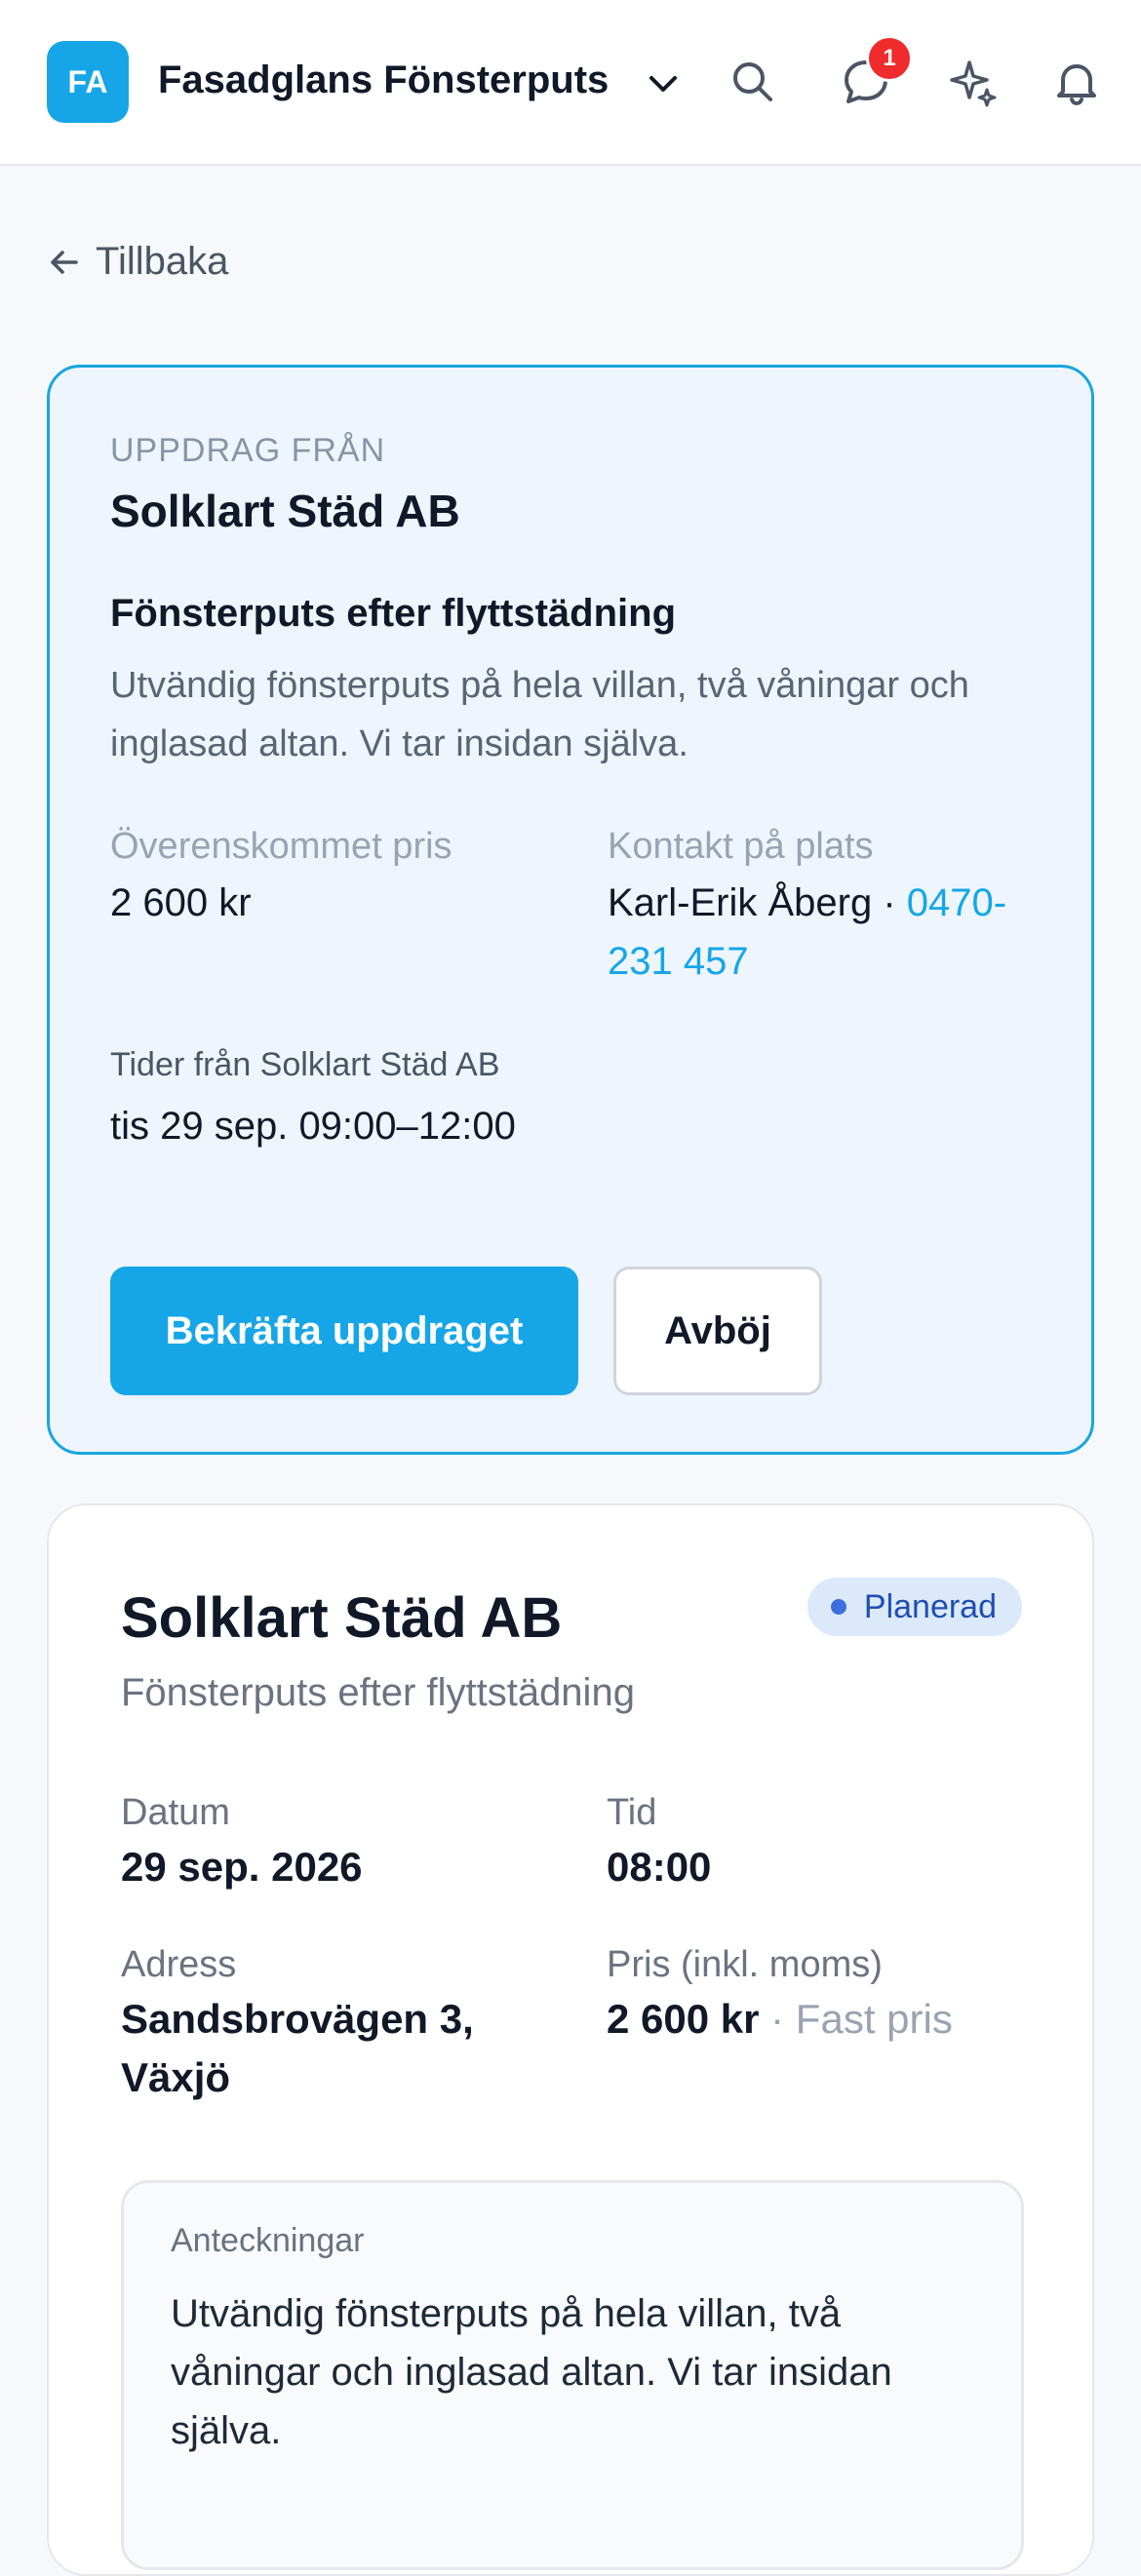 The height and width of the screenshot is (2576, 1141). Describe the element at coordinates (313, 1126) in the screenshot. I see `proposed-time: tis 29 sep. 09:00–12:00` at that location.